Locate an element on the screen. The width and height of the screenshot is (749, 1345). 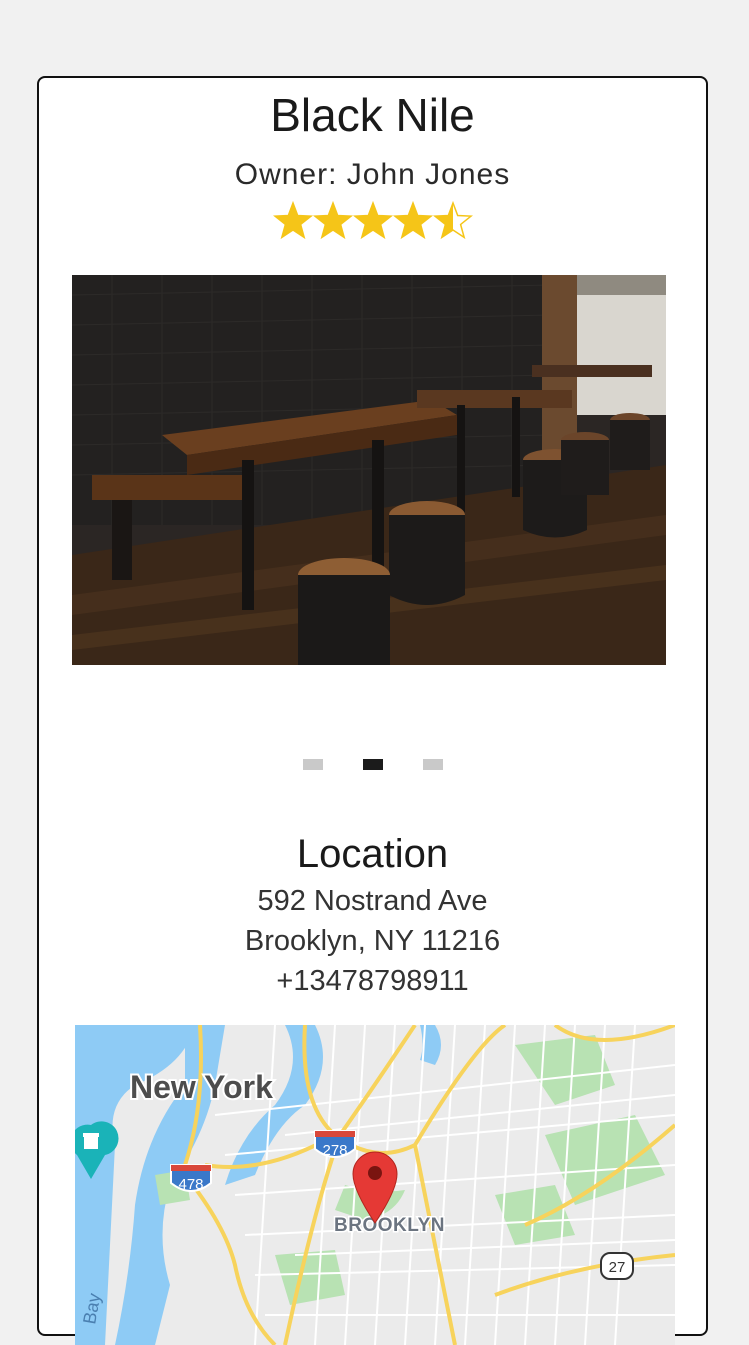
route-27-label: 27 is located at coordinates (617, 1267).